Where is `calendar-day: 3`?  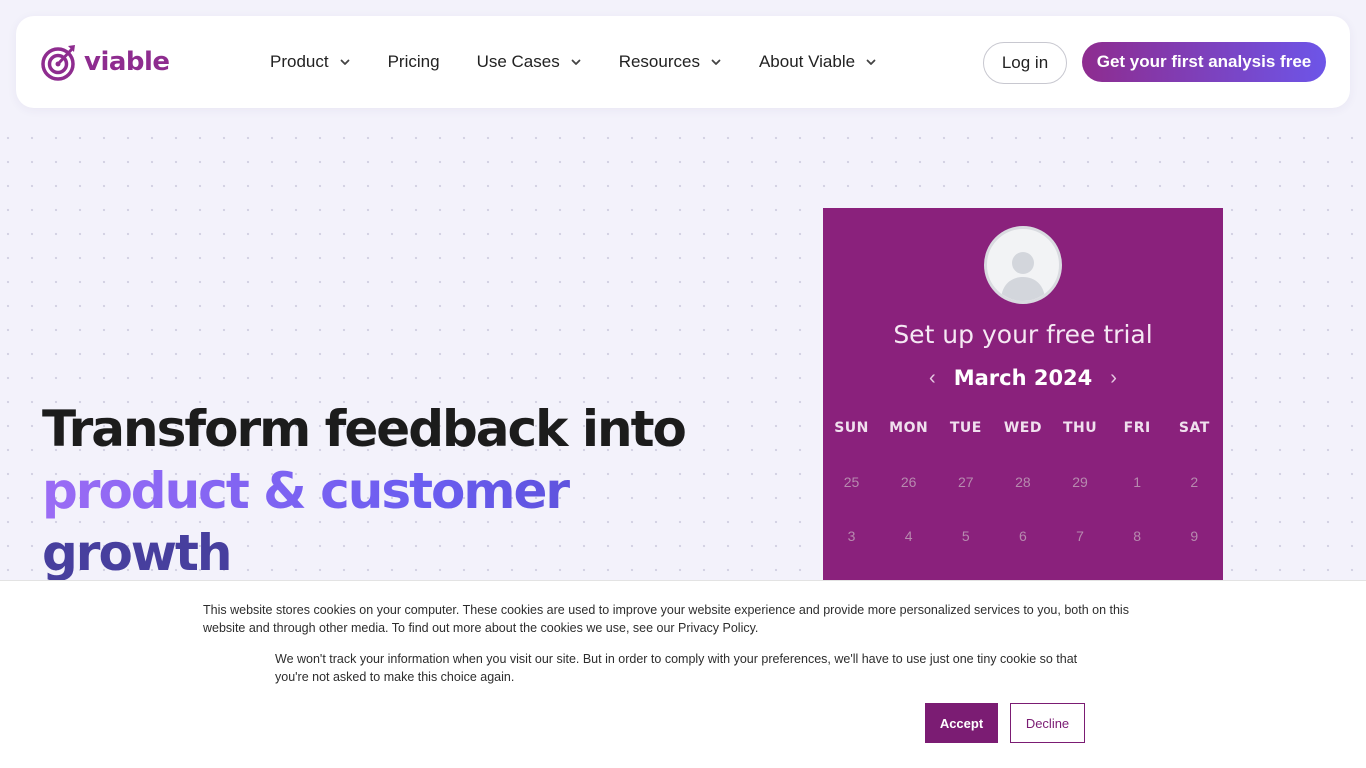
calendar-day: 3 is located at coordinates (851, 536).